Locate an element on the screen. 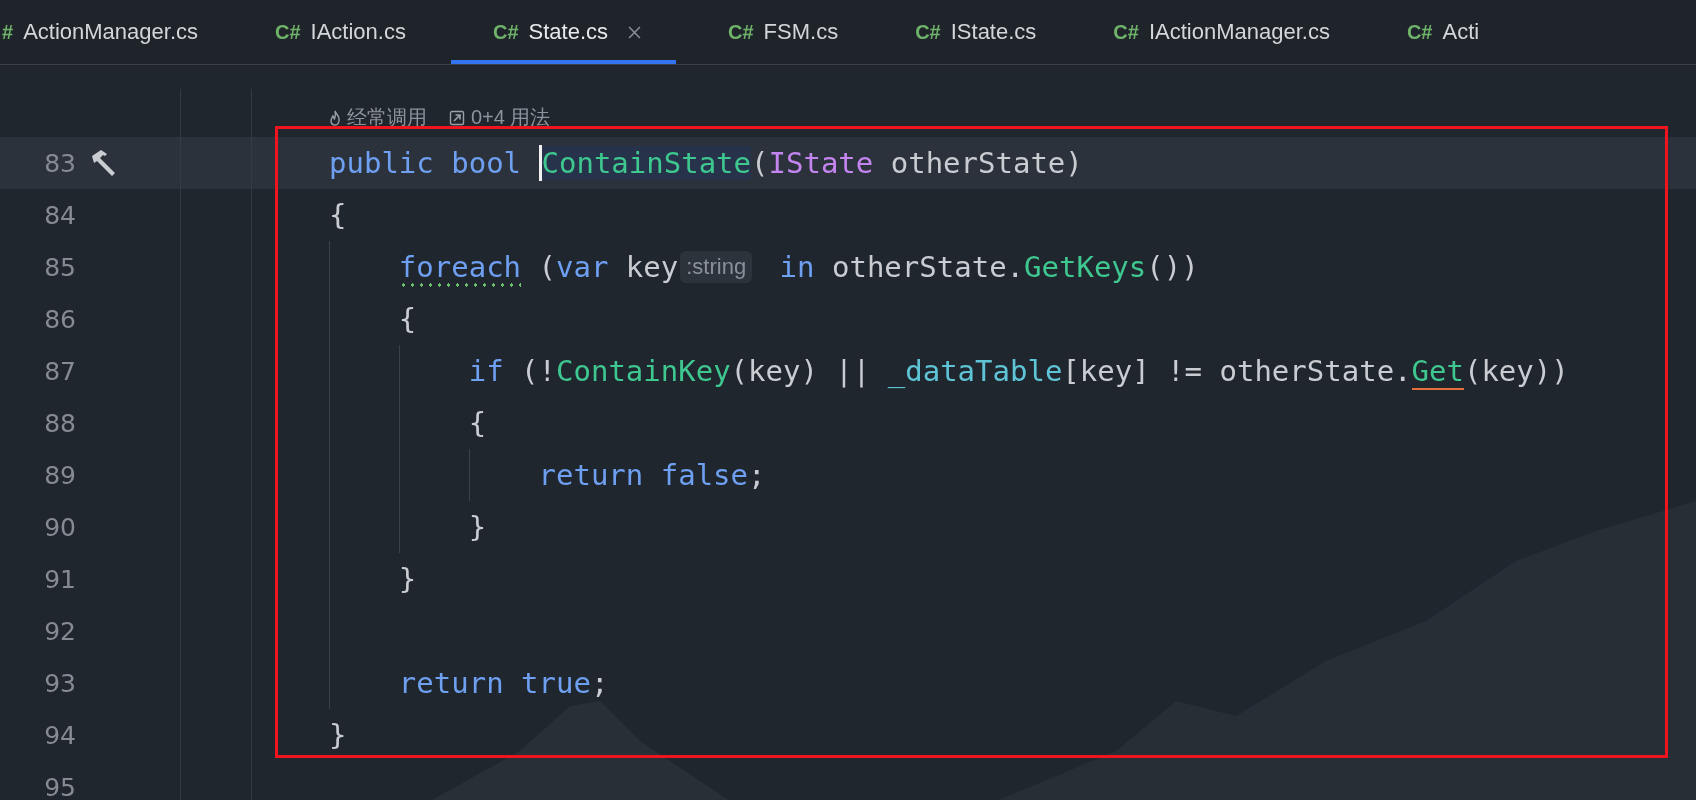 The width and height of the screenshot is (1696, 800). code-text: return true; is located at coordinates (503, 683).